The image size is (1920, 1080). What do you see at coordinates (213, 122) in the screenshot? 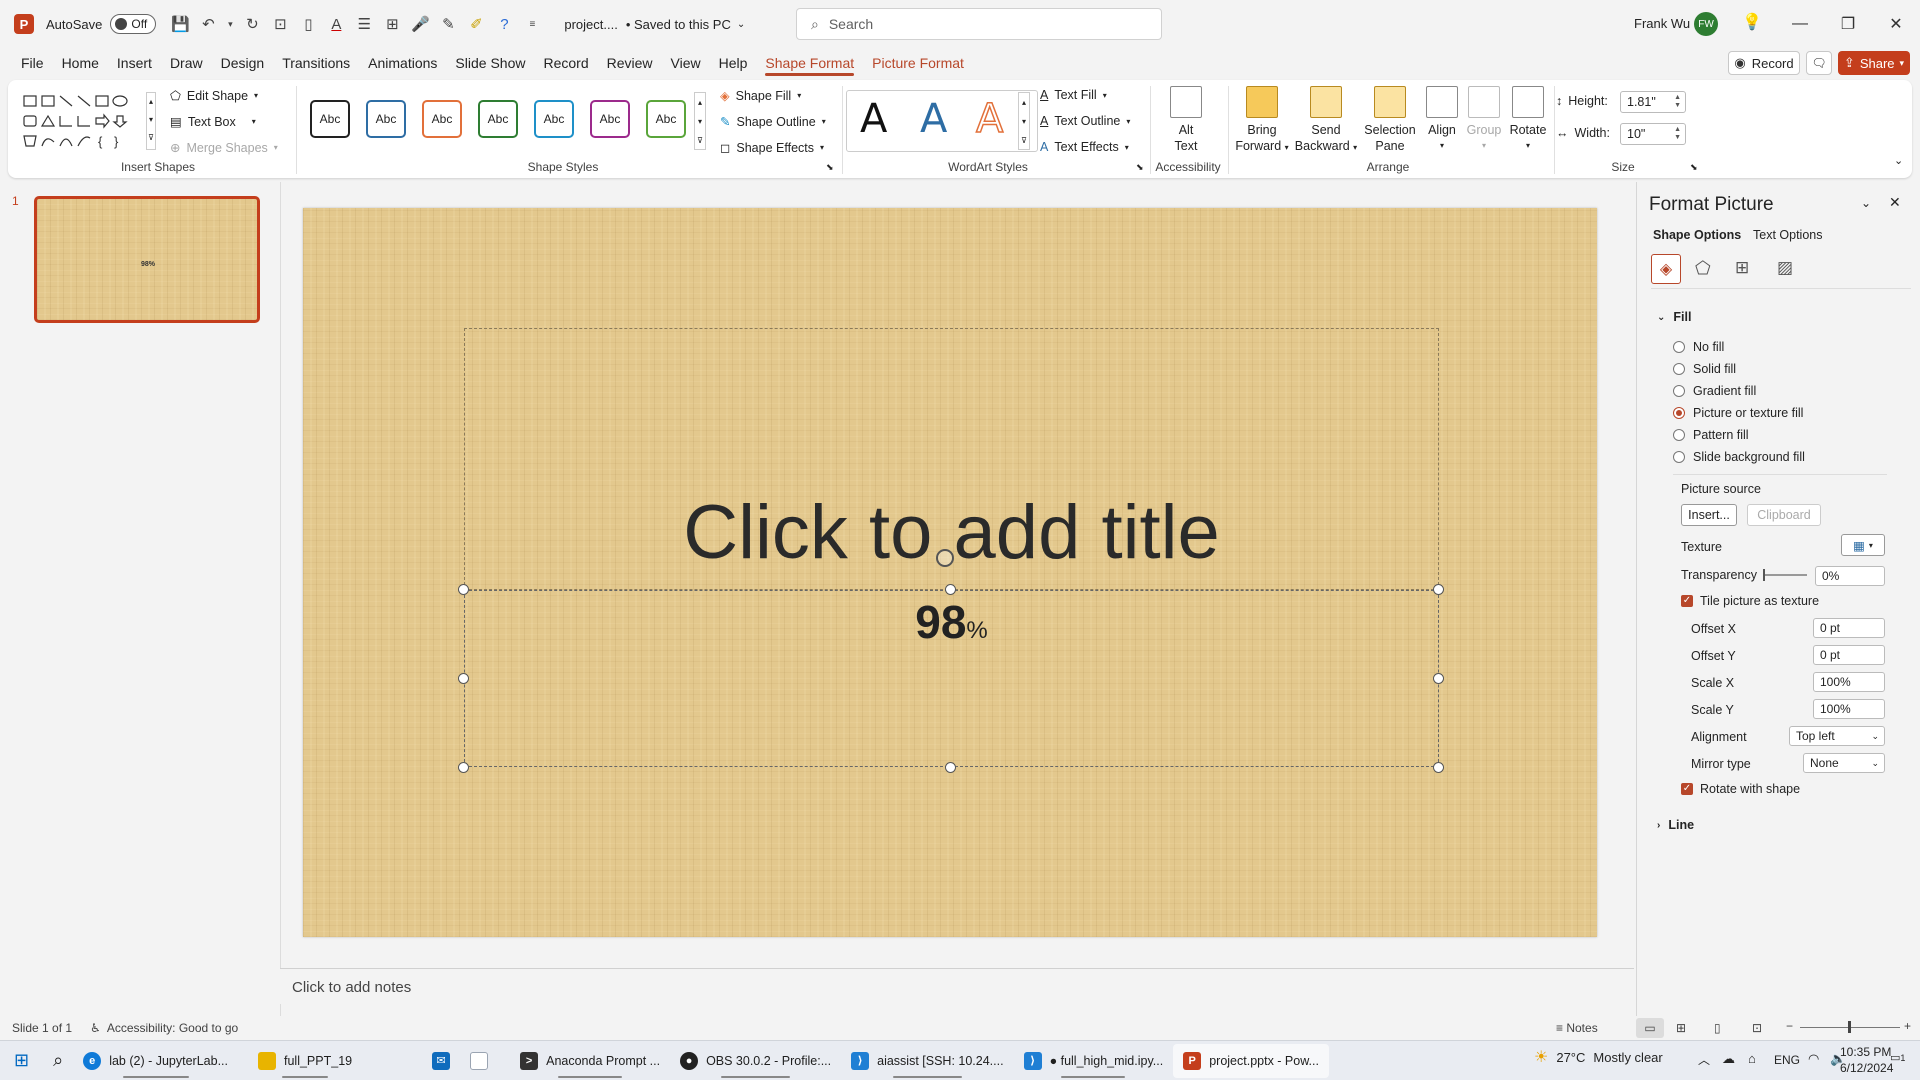
I see `text-box-button: ▤ Text Box ▾` at bounding box center [213, 122].